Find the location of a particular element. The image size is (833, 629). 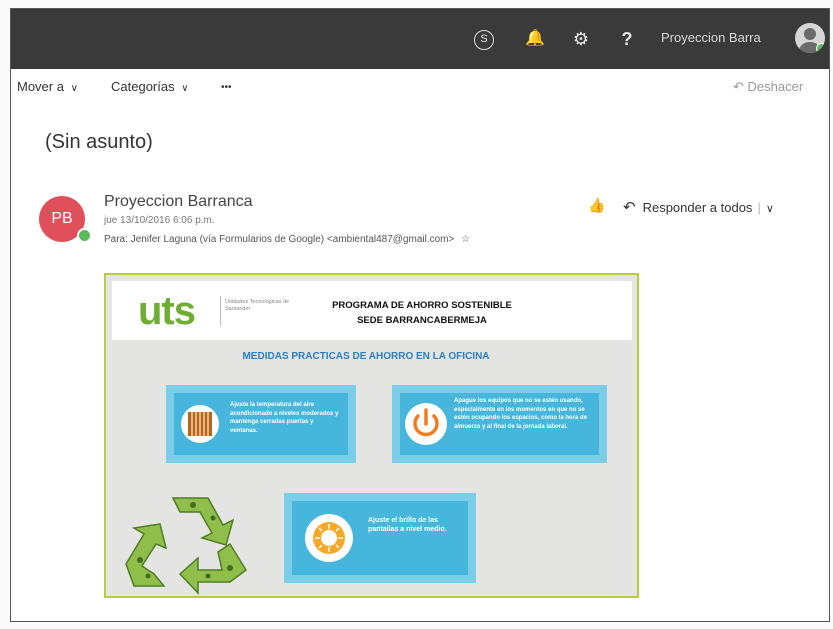

account-avatar is located at coordinates (810, 38).